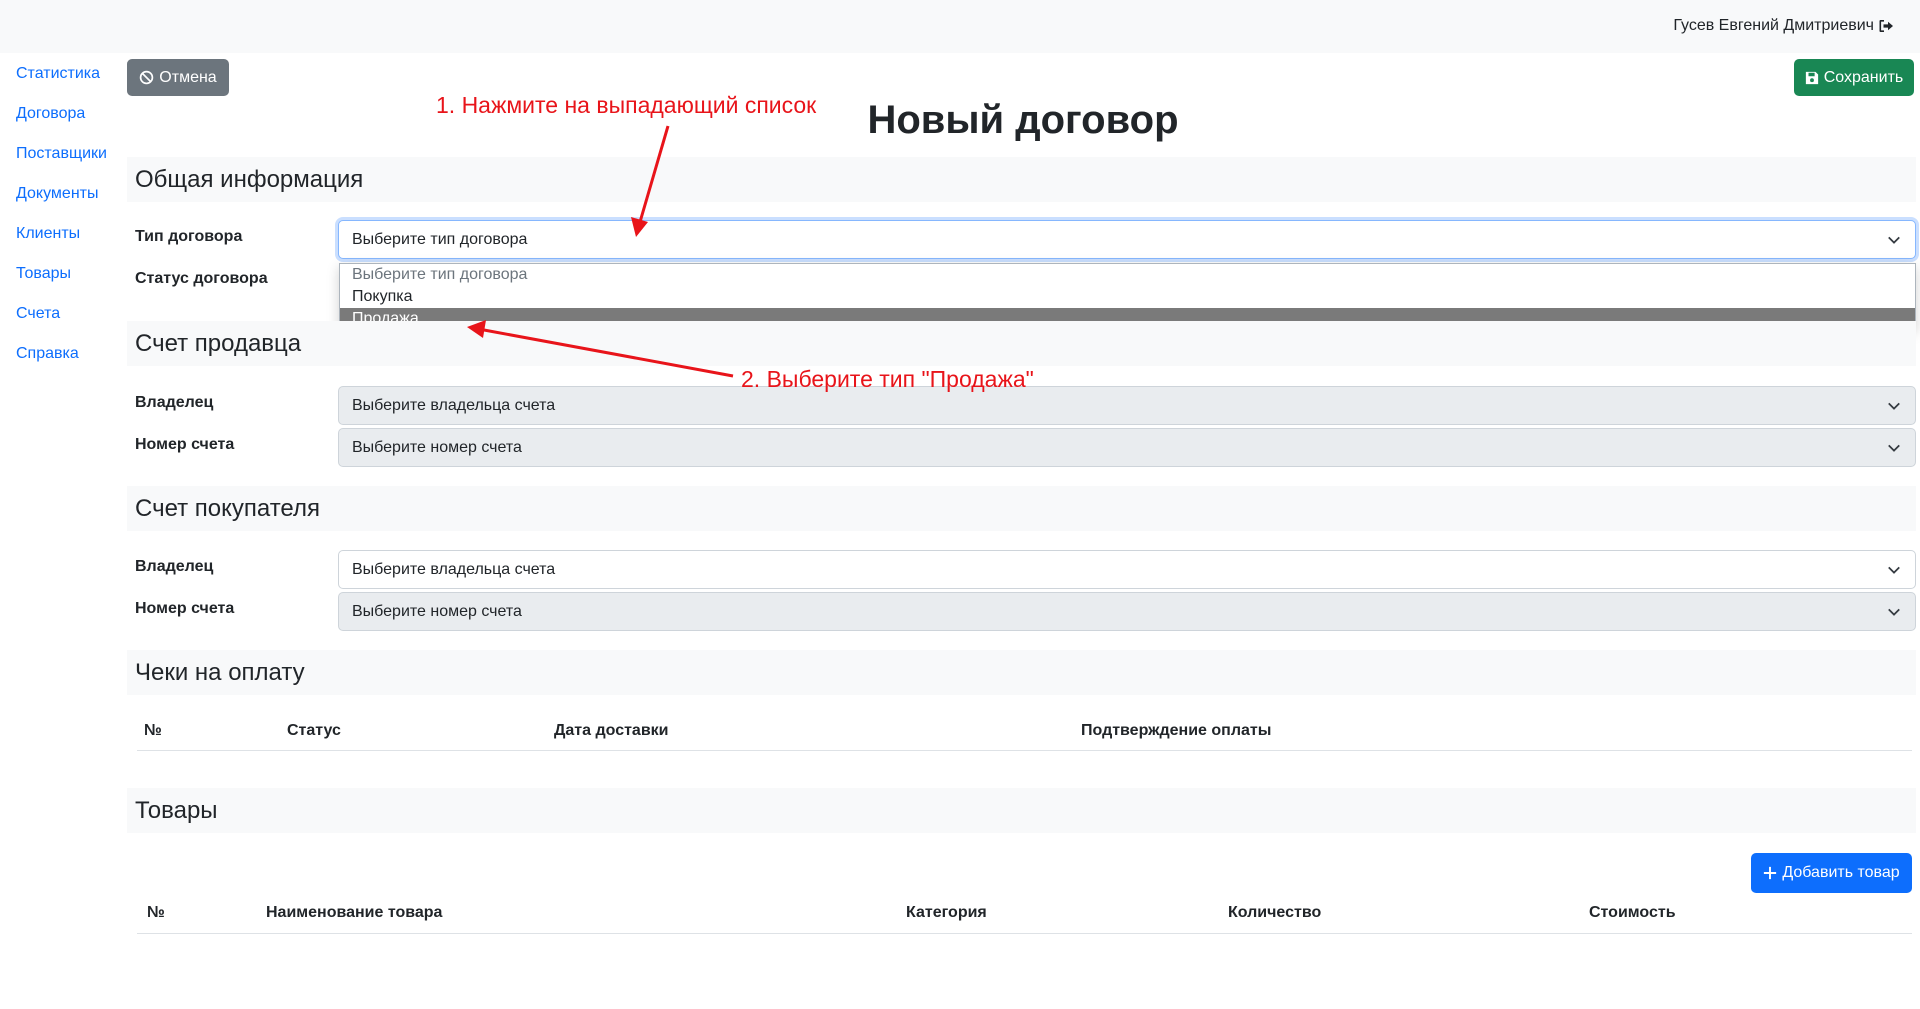 The image size is (1920, 1009). Describe the element at coordinates (185, 444) in the screenshot. I see `seller-account-label: Номер счета` at that location.